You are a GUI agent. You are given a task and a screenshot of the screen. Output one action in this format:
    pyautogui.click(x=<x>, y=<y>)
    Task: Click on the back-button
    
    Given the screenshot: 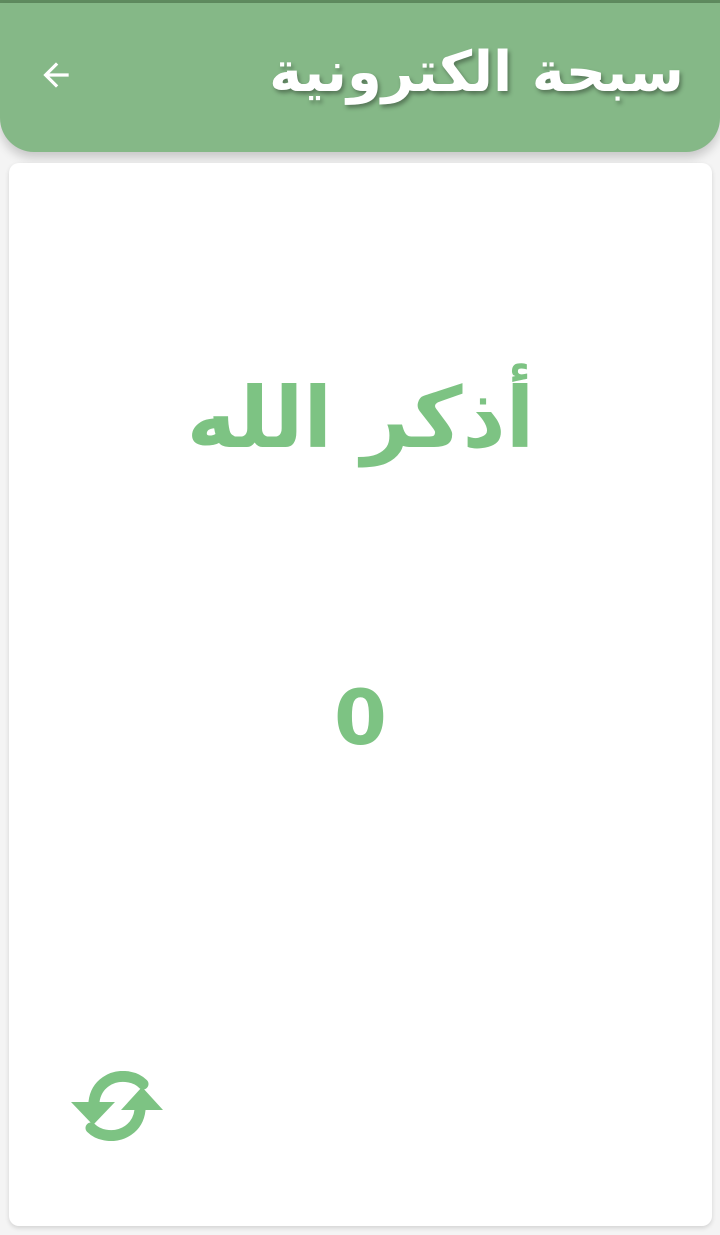 What is the action you would take?
    pyautogui.click(x=56, y=77)
    